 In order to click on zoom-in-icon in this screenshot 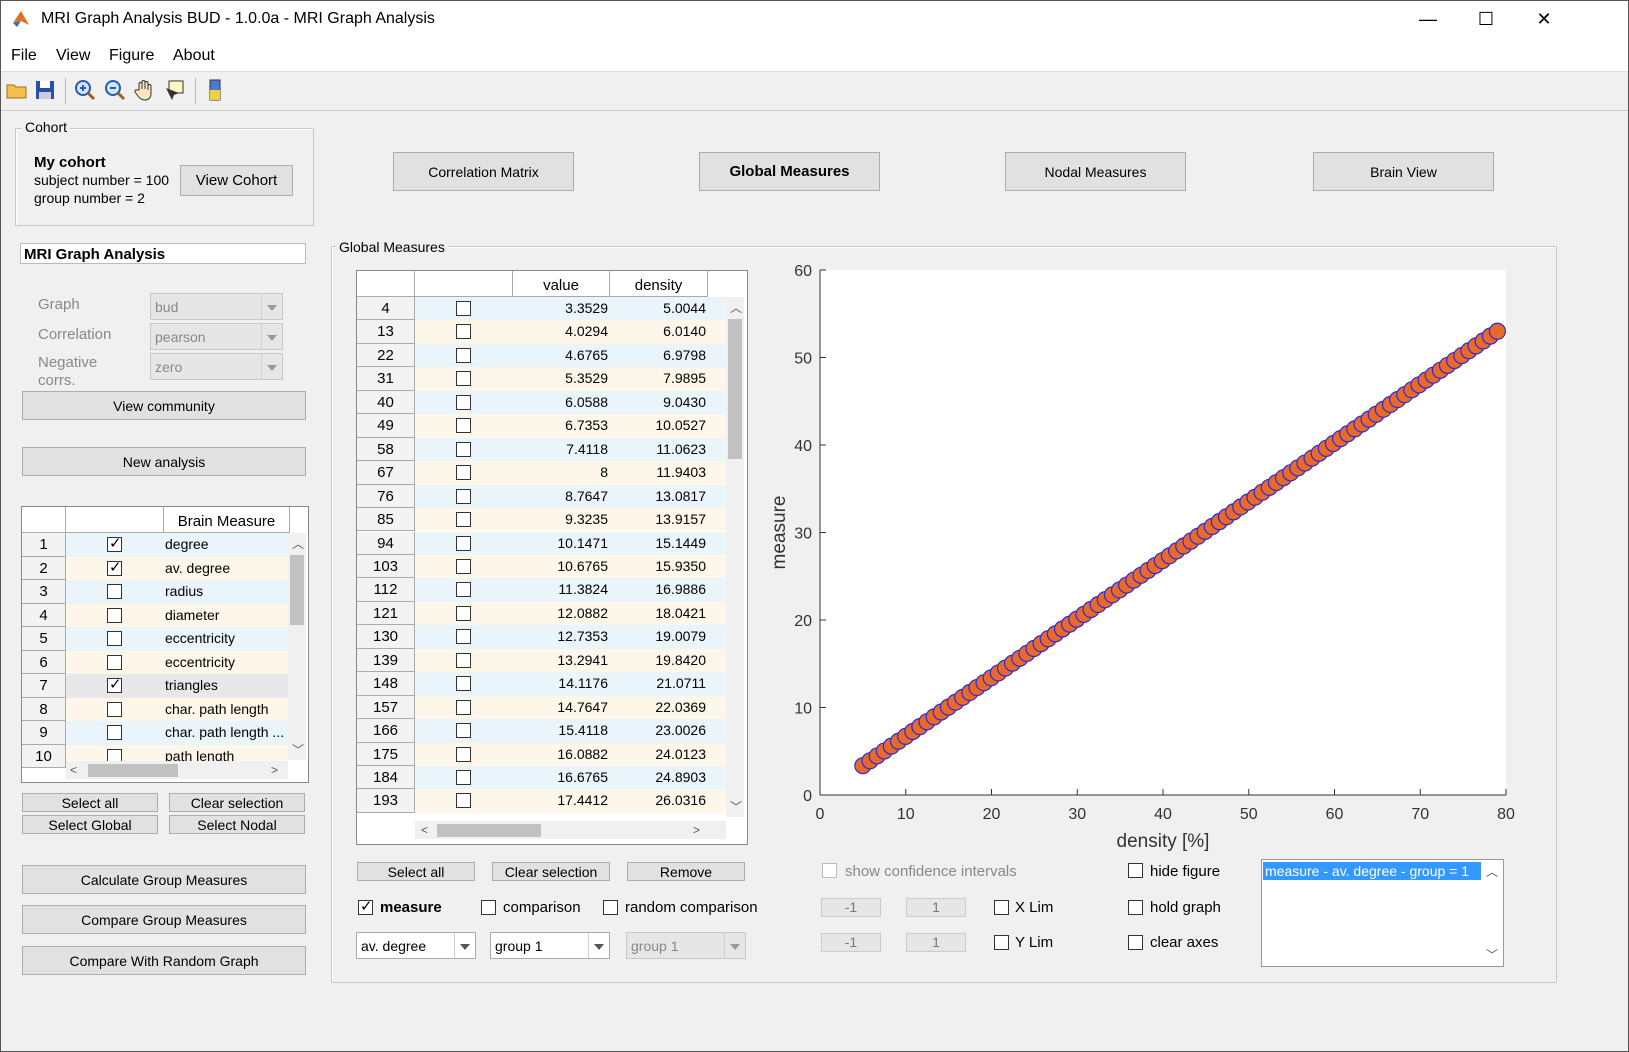, I will do `click(85, 90)`.